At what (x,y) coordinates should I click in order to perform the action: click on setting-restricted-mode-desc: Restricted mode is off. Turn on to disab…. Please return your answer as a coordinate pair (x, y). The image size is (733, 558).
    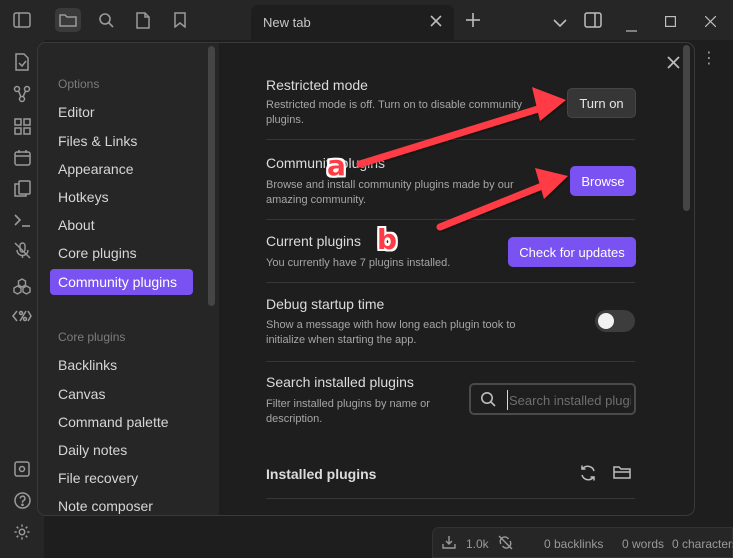
    Looking at the image, I should click on (394, 112).